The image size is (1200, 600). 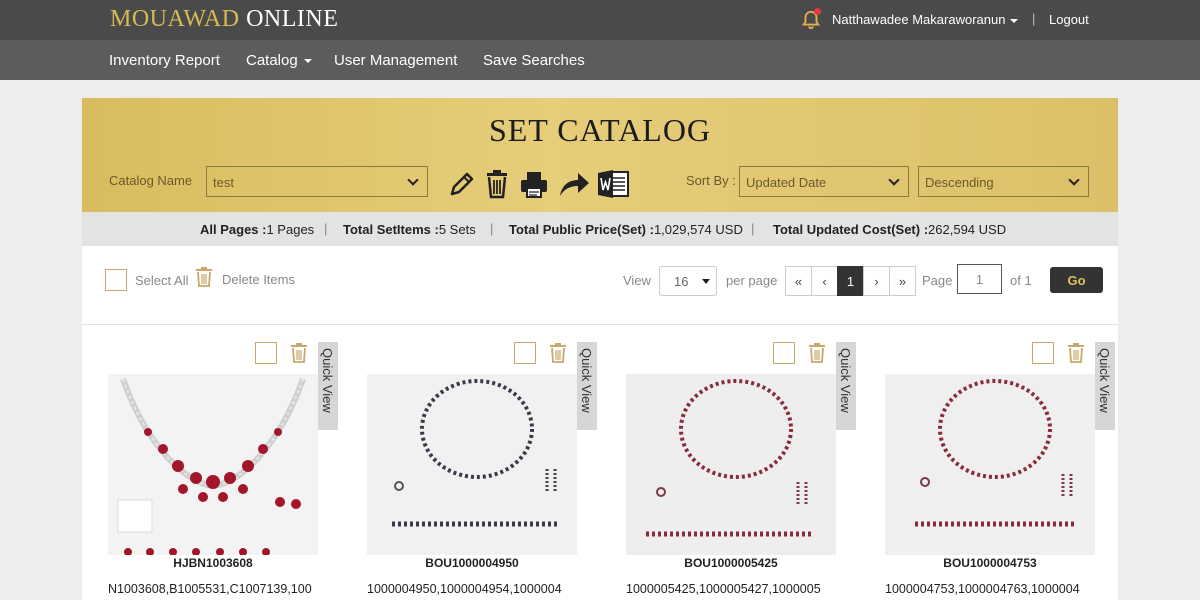 What do you see at coordinates (1003, 181) in the screenshot?
I see `sort-order-select: Descending` at bounding box center [1003, 181].